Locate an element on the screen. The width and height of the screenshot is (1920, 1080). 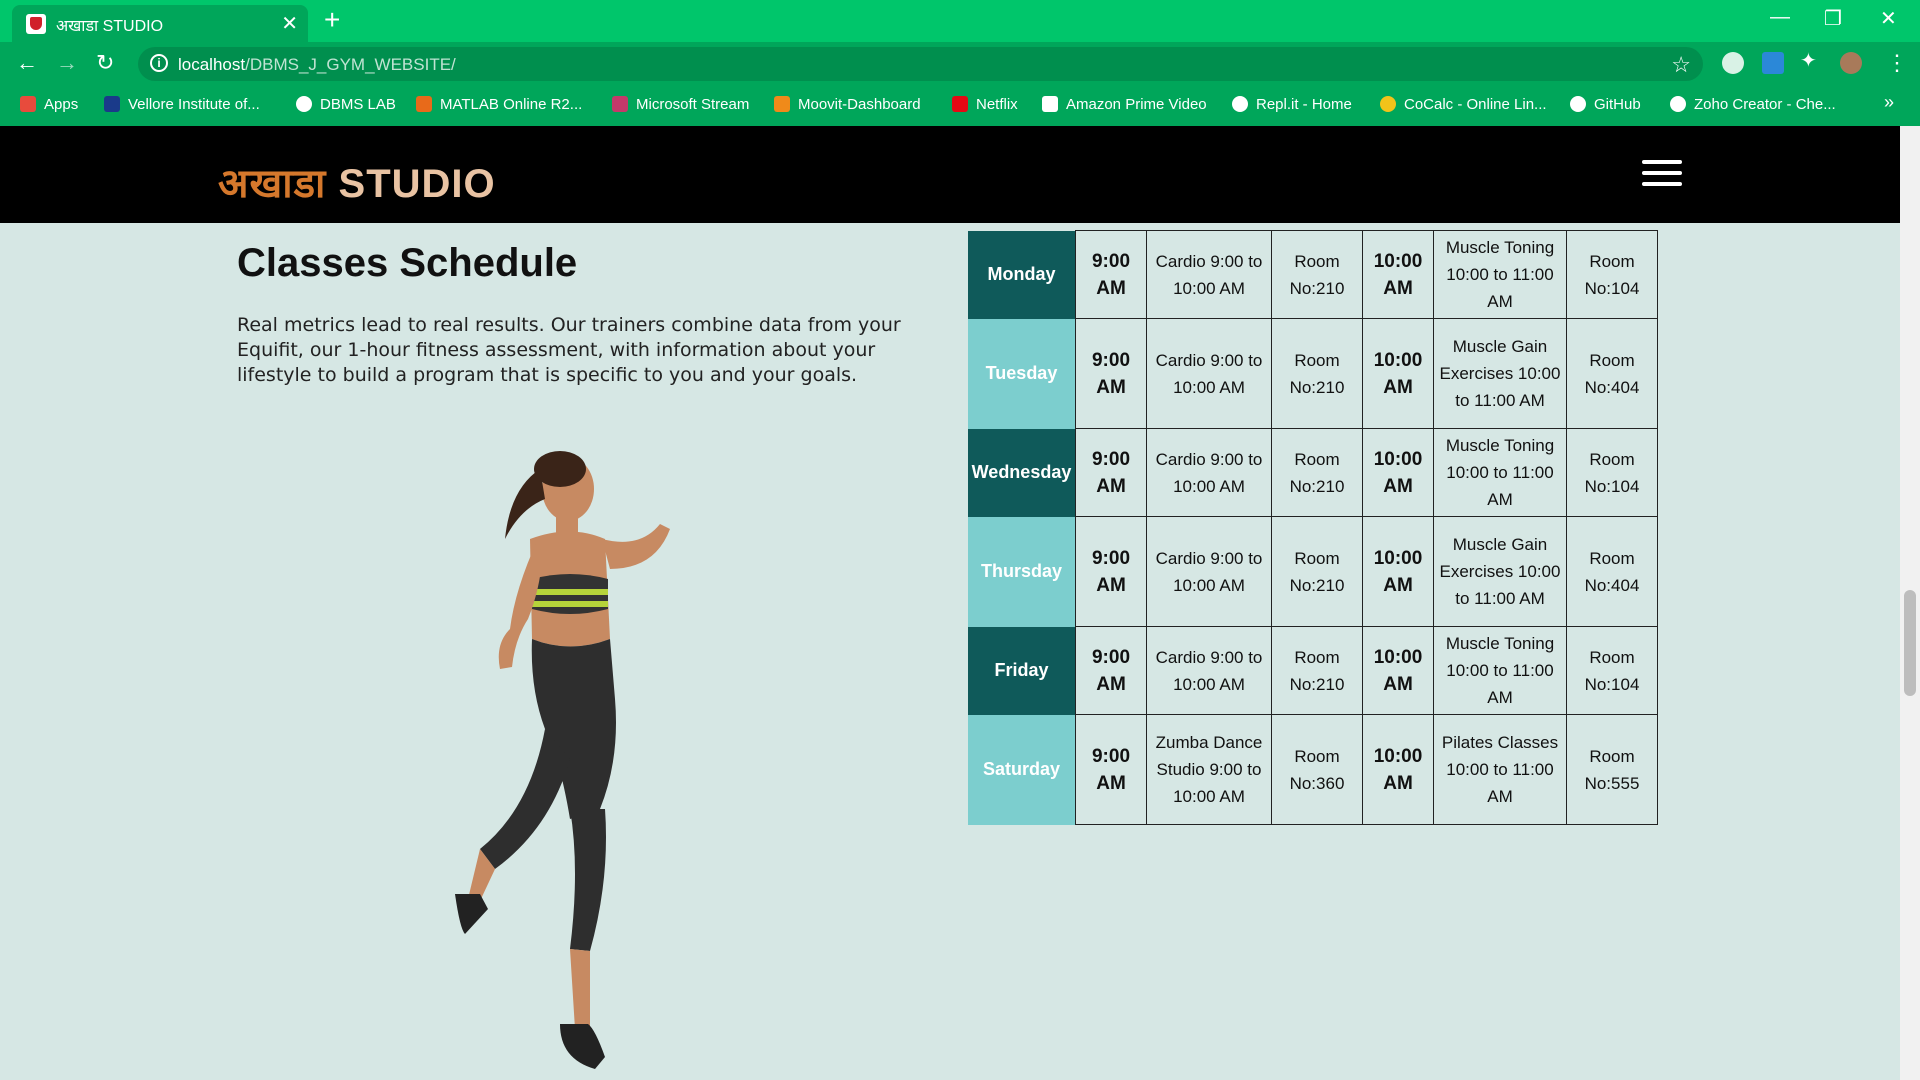
bookmark-moovit: Moovit-Dashboard is located at coordinates (847, 104).